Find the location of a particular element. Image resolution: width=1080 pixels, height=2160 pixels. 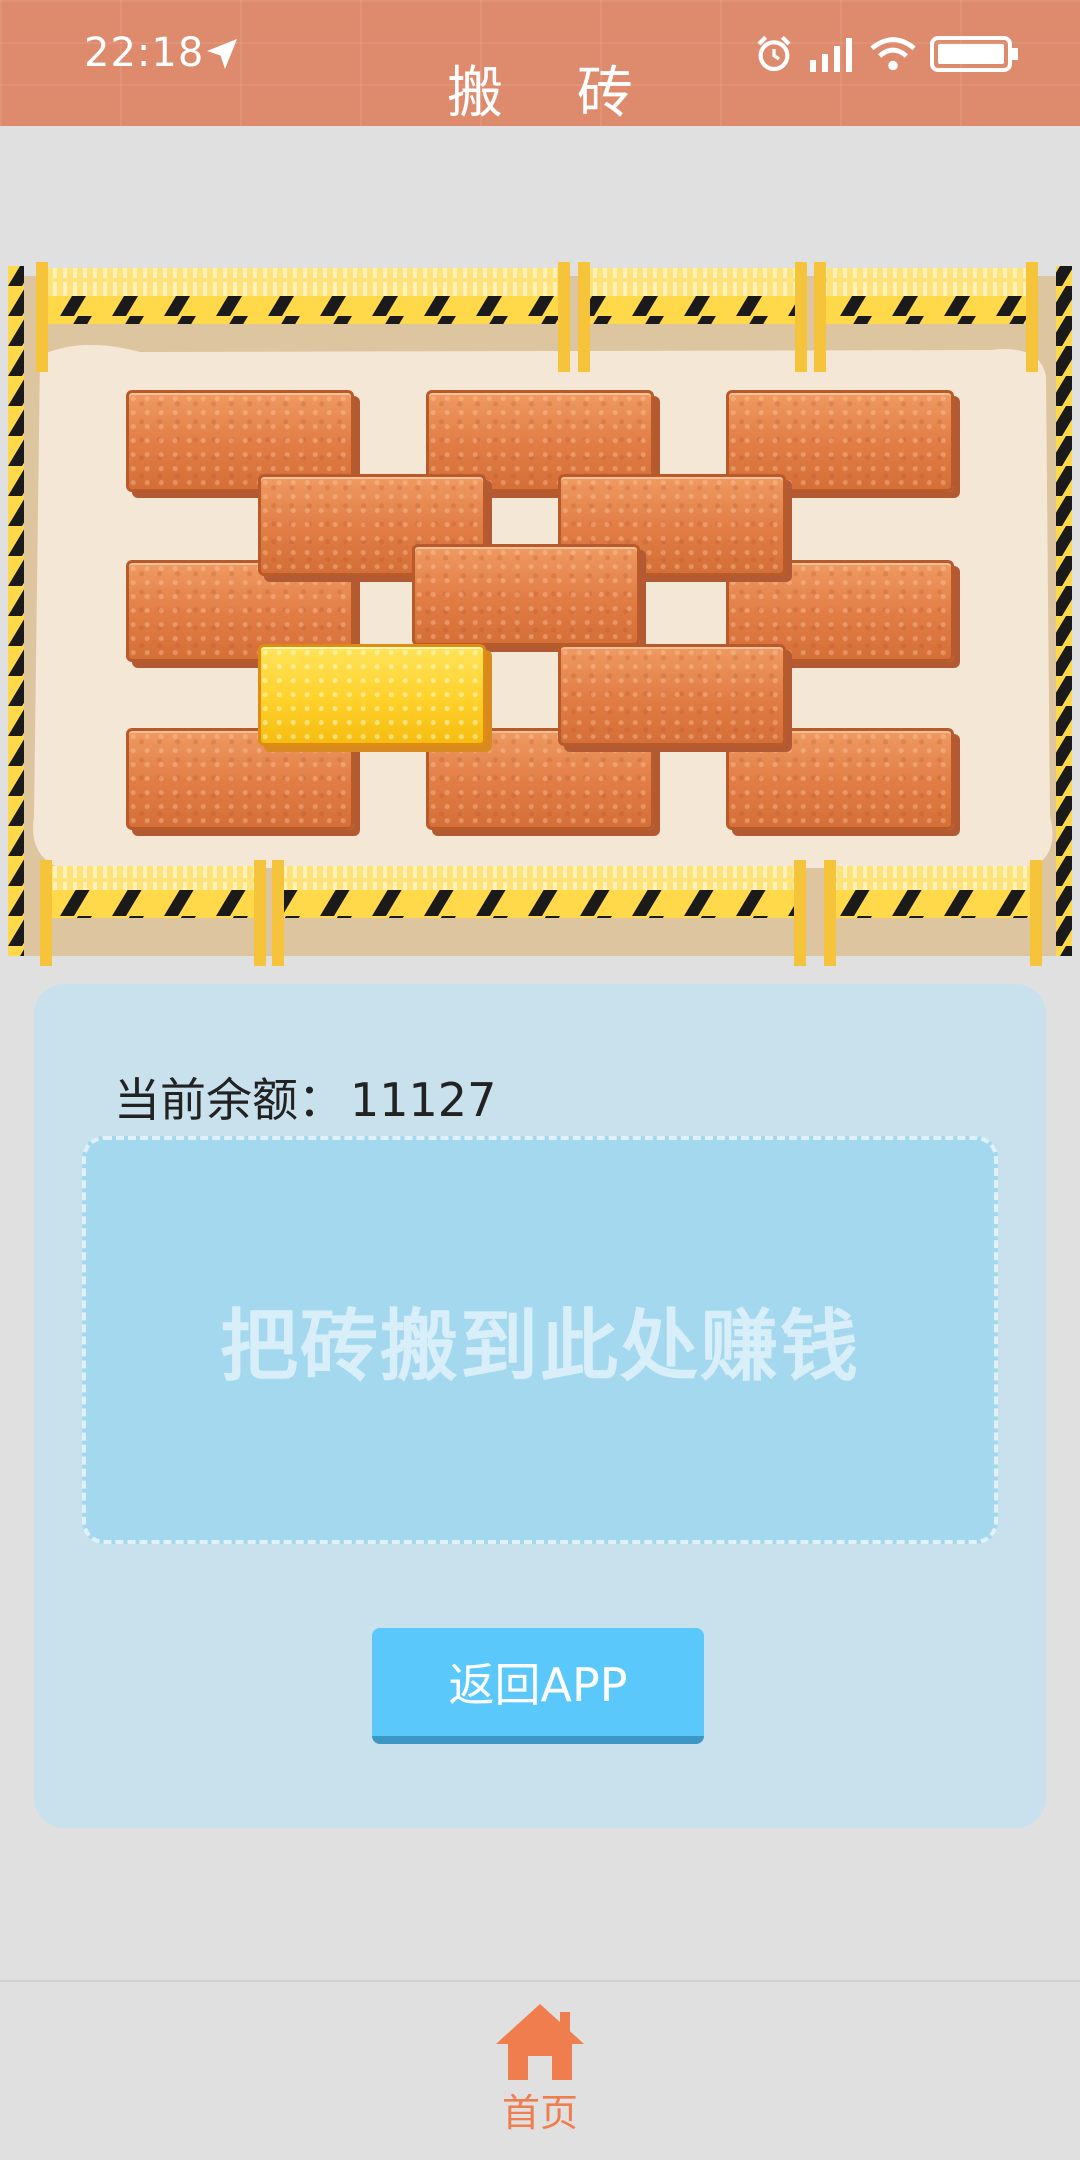

page-title: 搬 砖 is located at coordinates (554, 93).